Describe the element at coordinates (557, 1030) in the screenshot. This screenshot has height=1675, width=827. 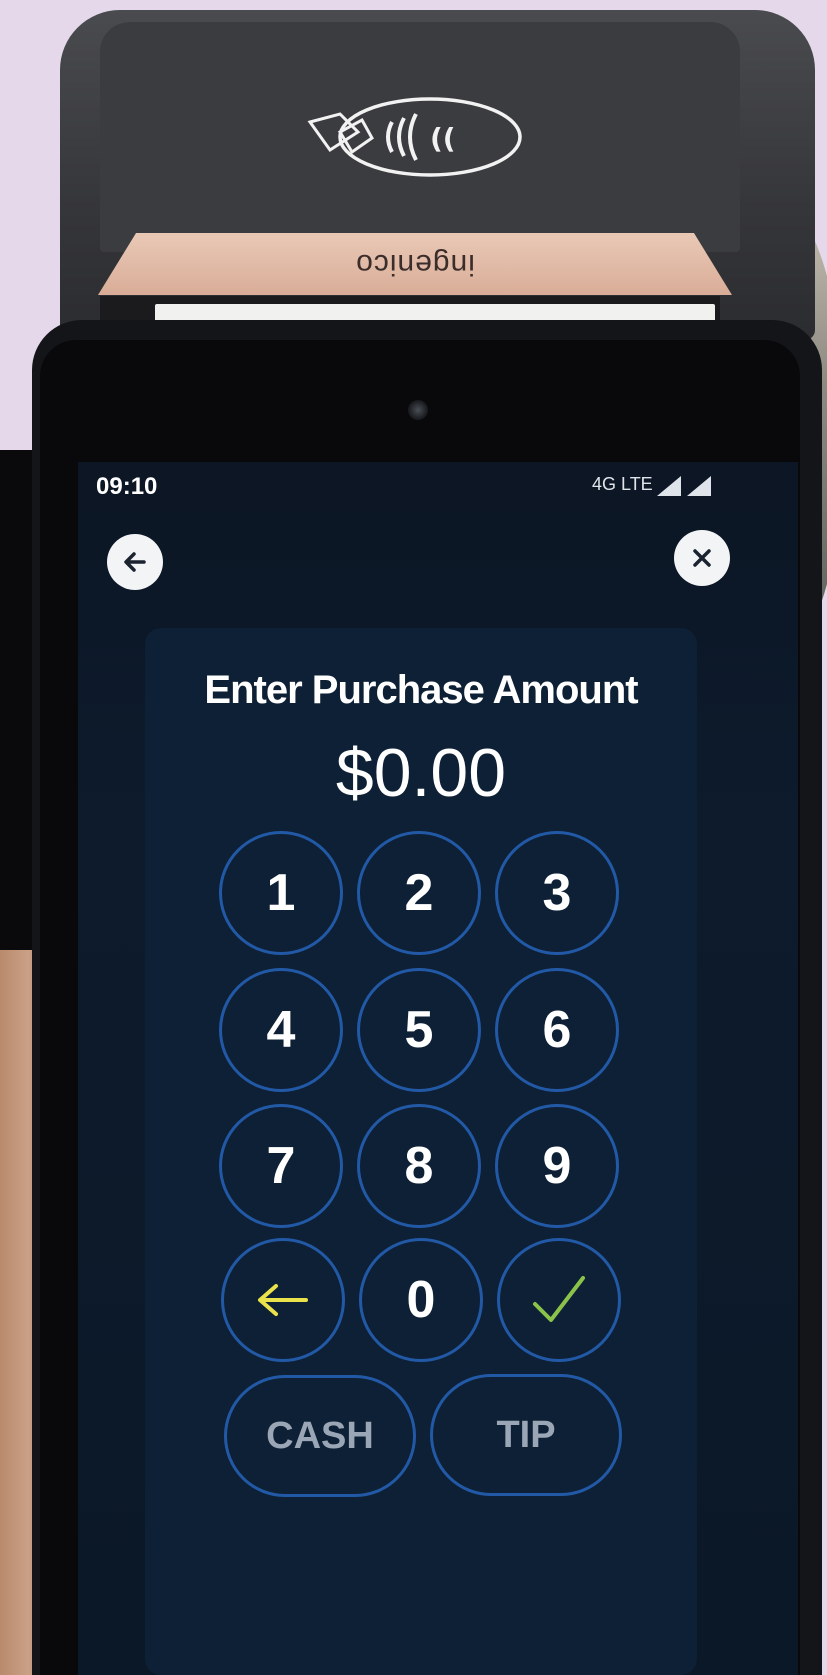
I see `key-6: 6` at that location.